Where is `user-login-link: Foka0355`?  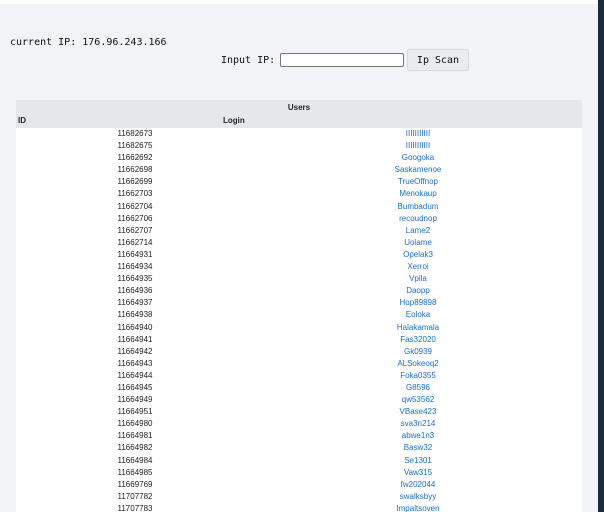 user-login-link: Foka0355 is located at coordinates (418, 376).